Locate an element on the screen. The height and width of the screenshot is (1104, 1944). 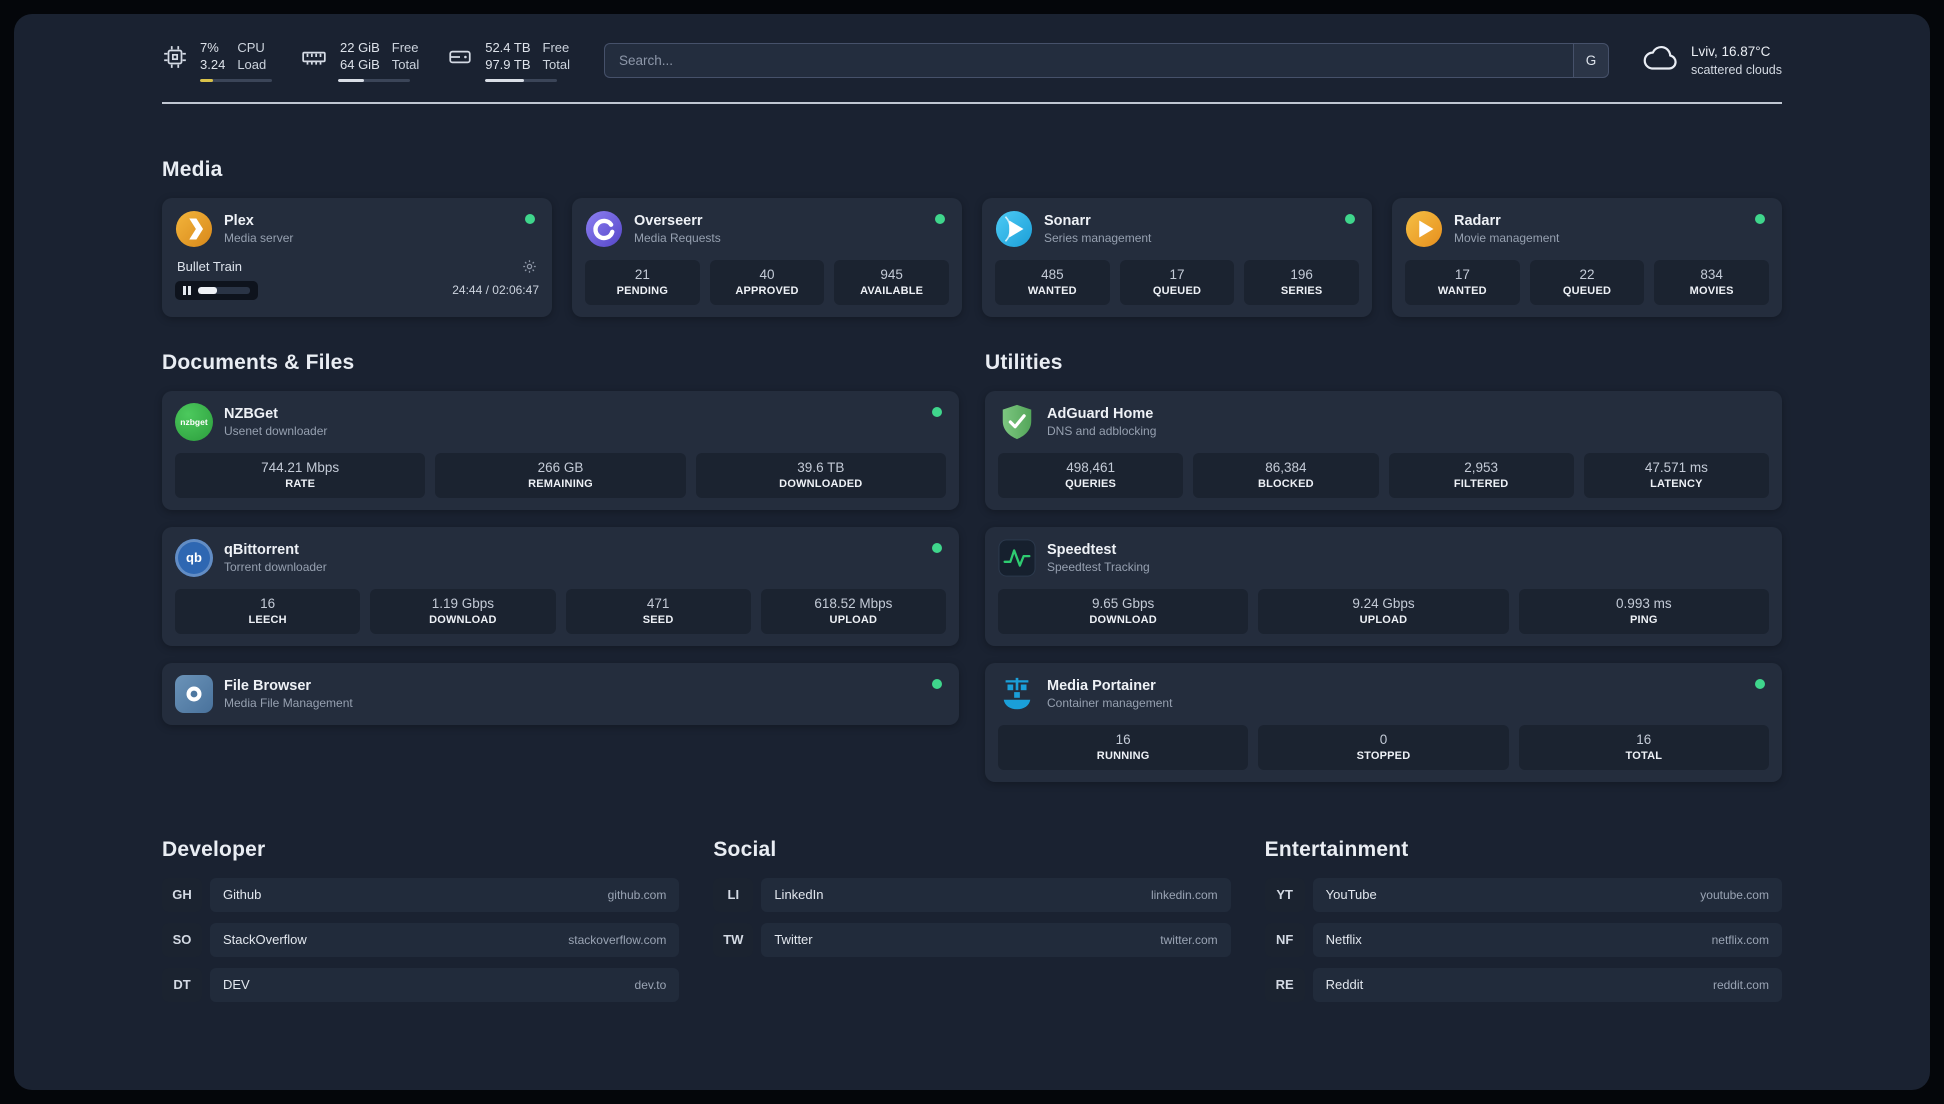
weather-widget: Lviv, 16.87°C scattered clouds is located at coordinates (1712, 60).